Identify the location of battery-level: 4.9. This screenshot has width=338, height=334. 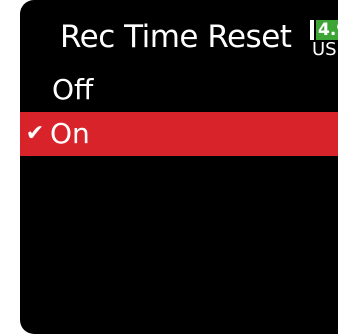
(327, 30).